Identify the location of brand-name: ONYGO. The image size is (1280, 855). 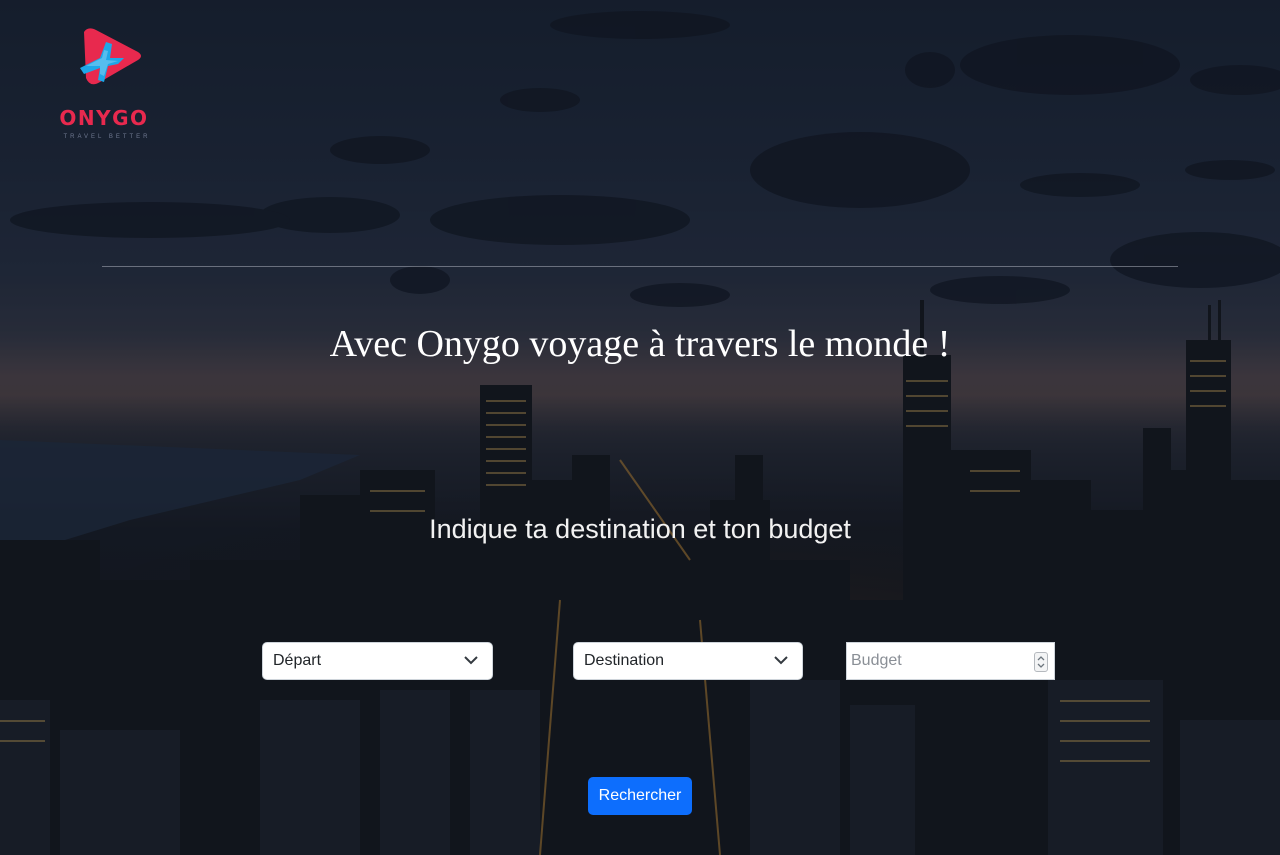
(104, 118).